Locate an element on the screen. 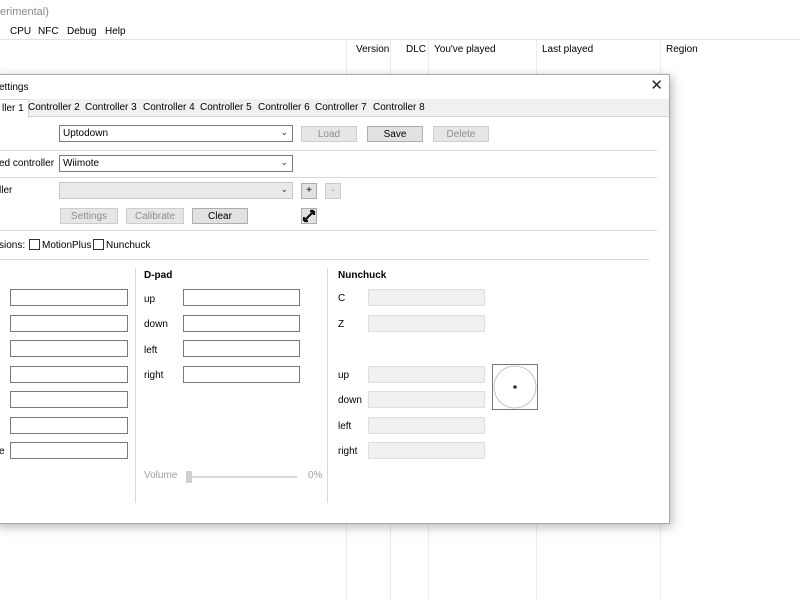  input-device-label: ller is located at coordinates (6, 190).